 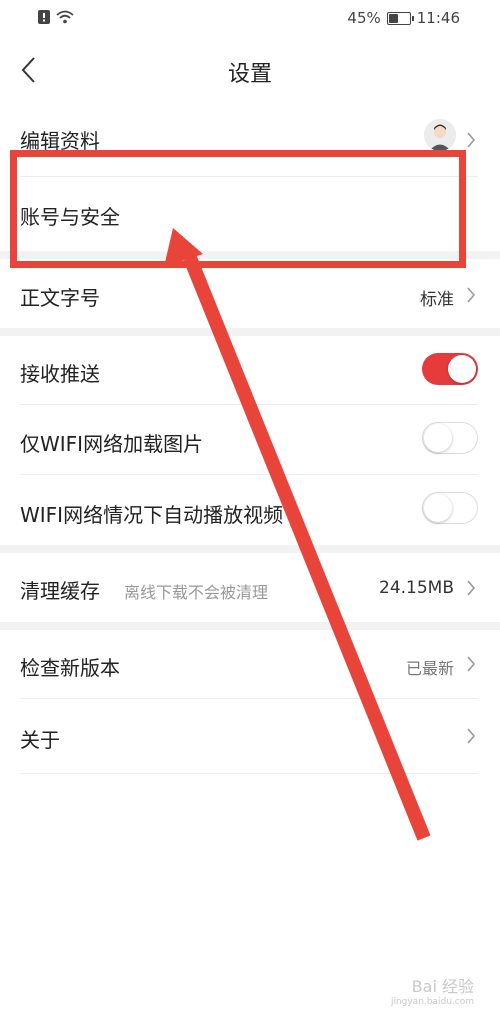 What do you see at coordinates (442, 986) in the screenshot?
I see `watermark-text: Bai 经验` at bounding box center [442, 986].